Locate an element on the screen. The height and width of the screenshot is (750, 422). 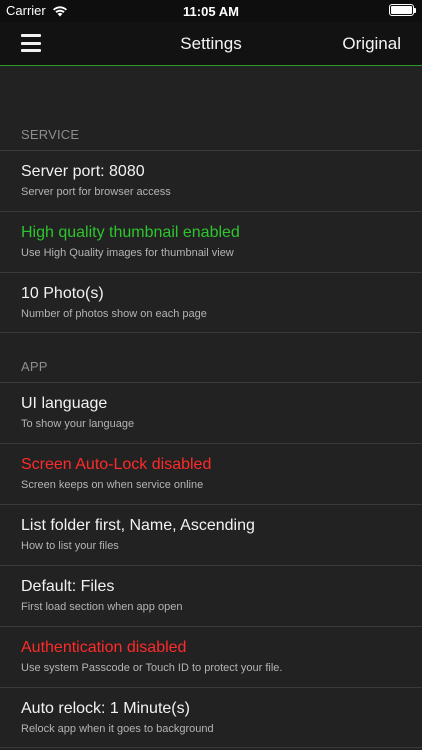
status-time: 11:05 AM is located at coordinates (211, 11).